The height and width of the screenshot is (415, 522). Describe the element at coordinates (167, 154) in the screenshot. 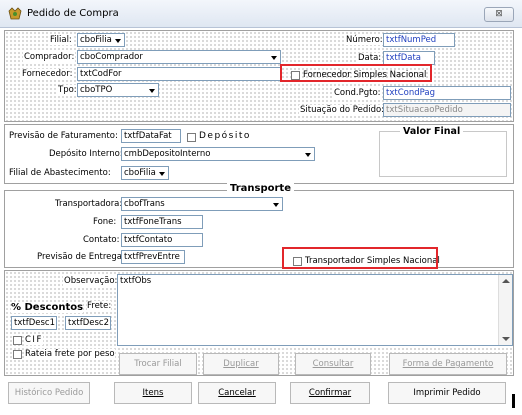

I see `deposito-interno-value: cmbDepositoInterno` at that location.